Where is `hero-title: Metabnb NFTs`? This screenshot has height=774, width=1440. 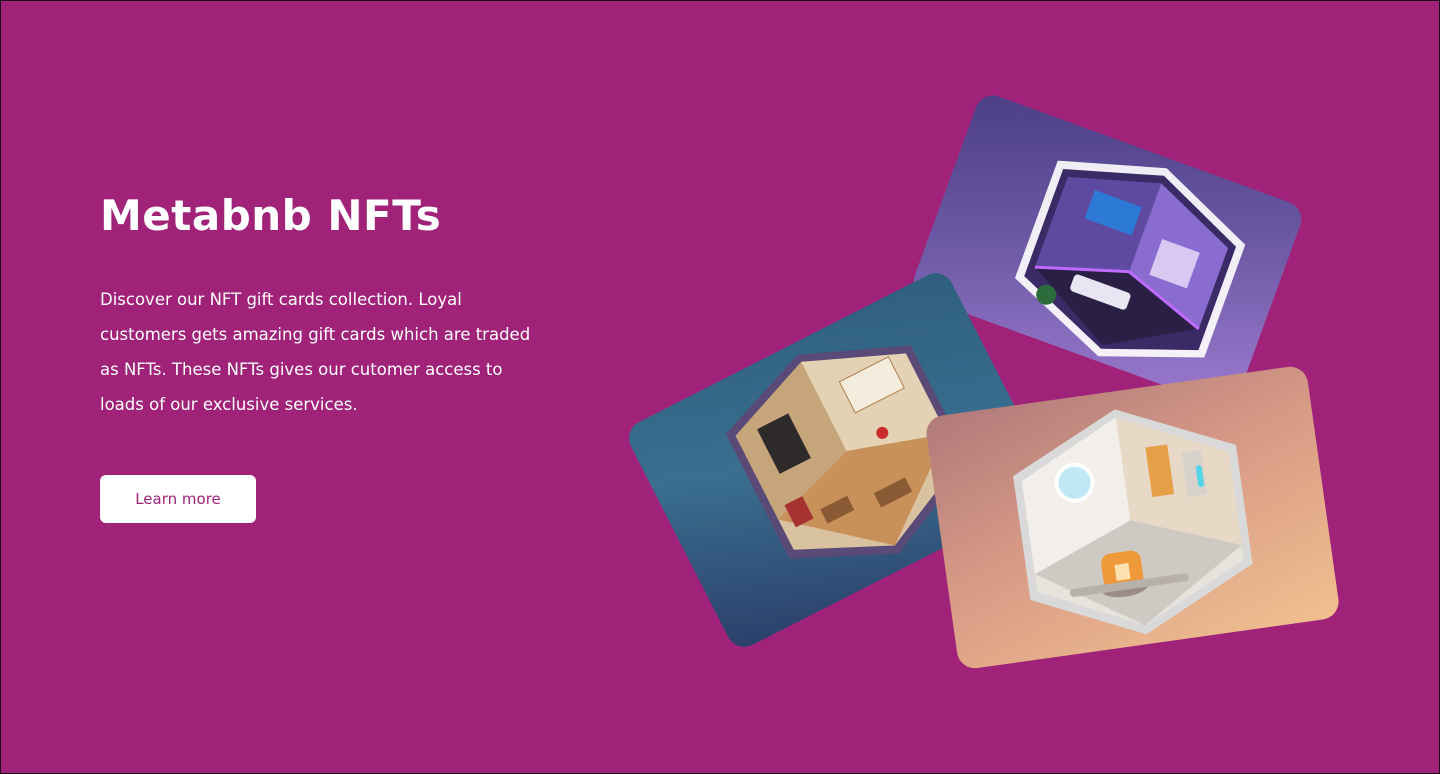 hero-title: Metabnb NFTs is located at coordinates (271, 215).